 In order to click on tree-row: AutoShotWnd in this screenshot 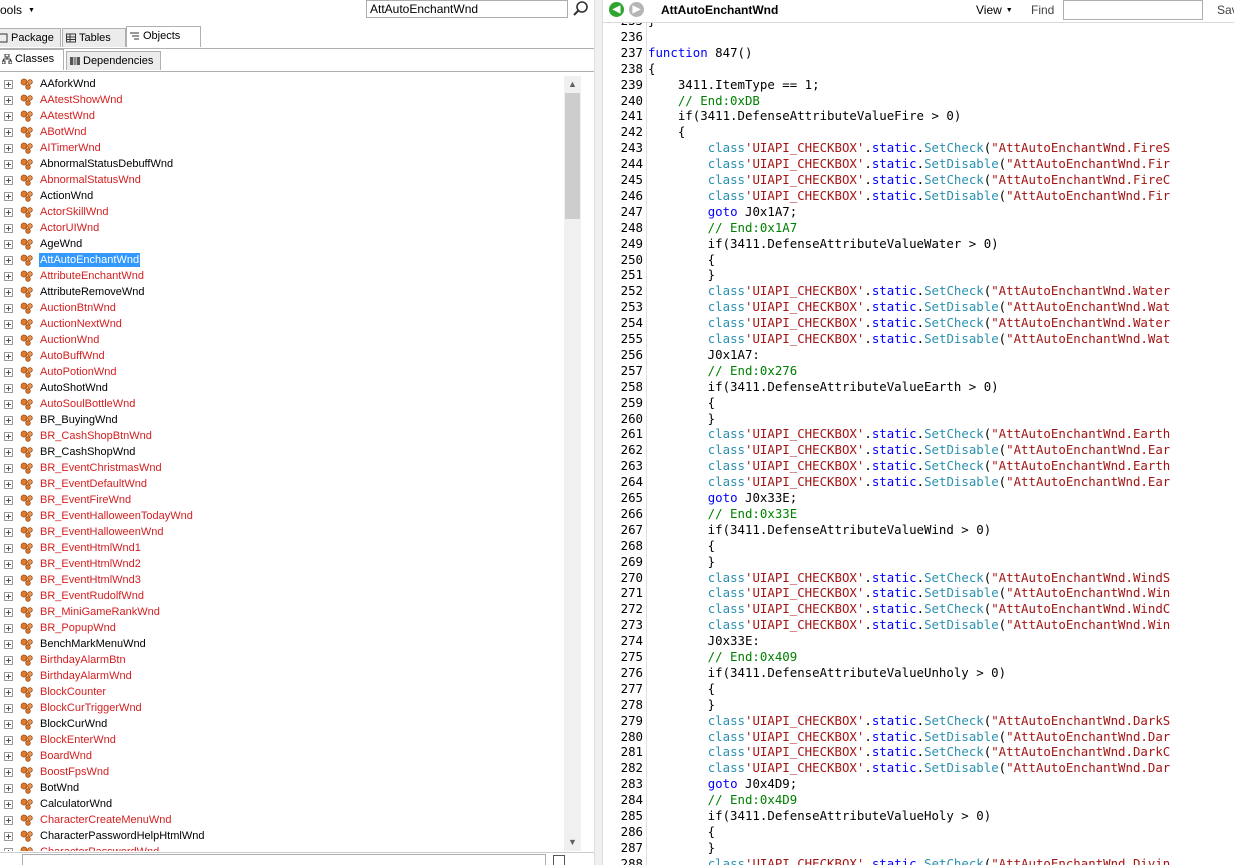, I will do `click(282, 388)`.